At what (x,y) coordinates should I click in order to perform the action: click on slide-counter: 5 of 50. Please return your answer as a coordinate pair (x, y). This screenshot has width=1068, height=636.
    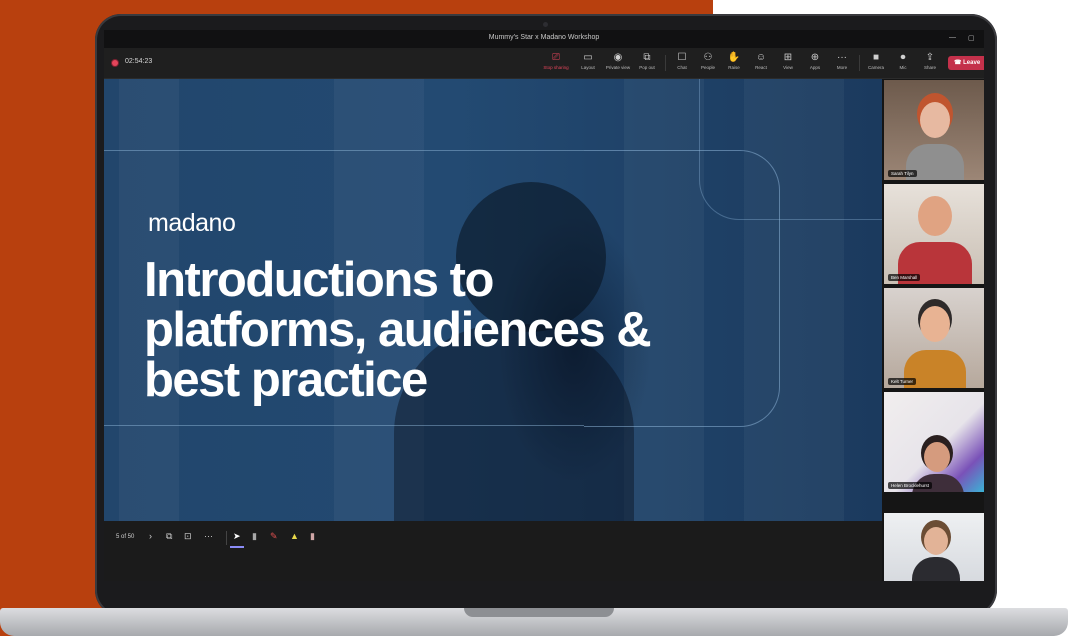
    Looking at the image, I should click on (125, 537).